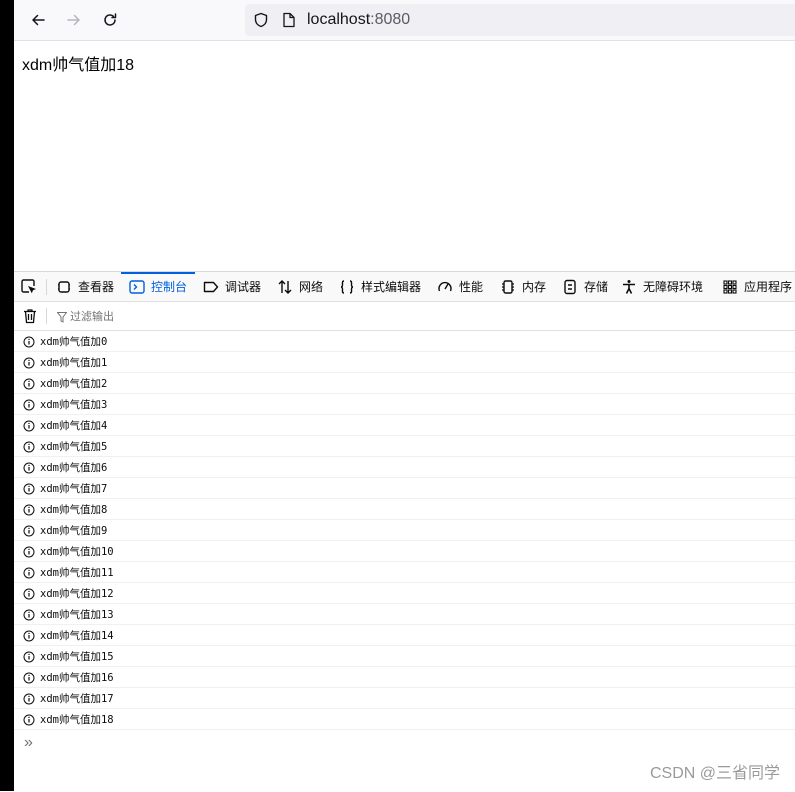  Describe the element at coordinates (77, 720) in the screenshot. I see `console-message-text: xdm帅气值加18` at that location.